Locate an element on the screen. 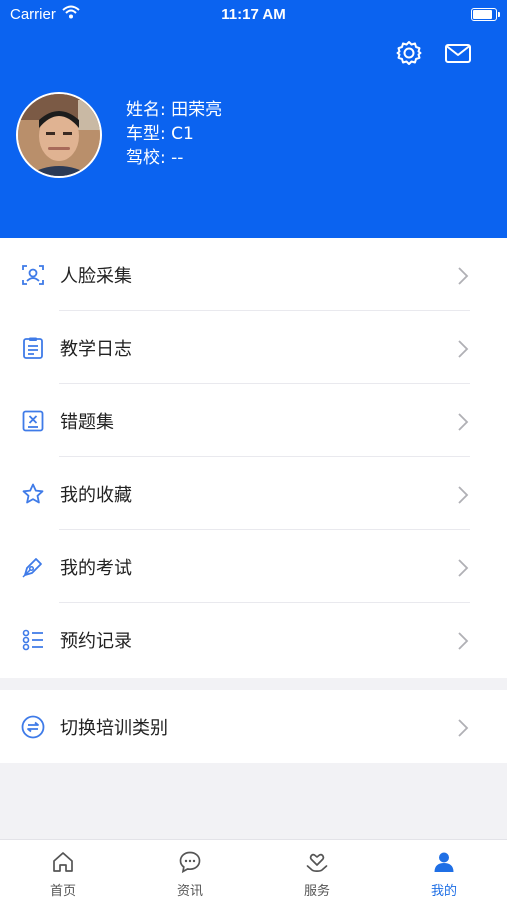 The height and width of the screenshot is (901, 507). face-scan-icon is located at coordinates (33, 275).